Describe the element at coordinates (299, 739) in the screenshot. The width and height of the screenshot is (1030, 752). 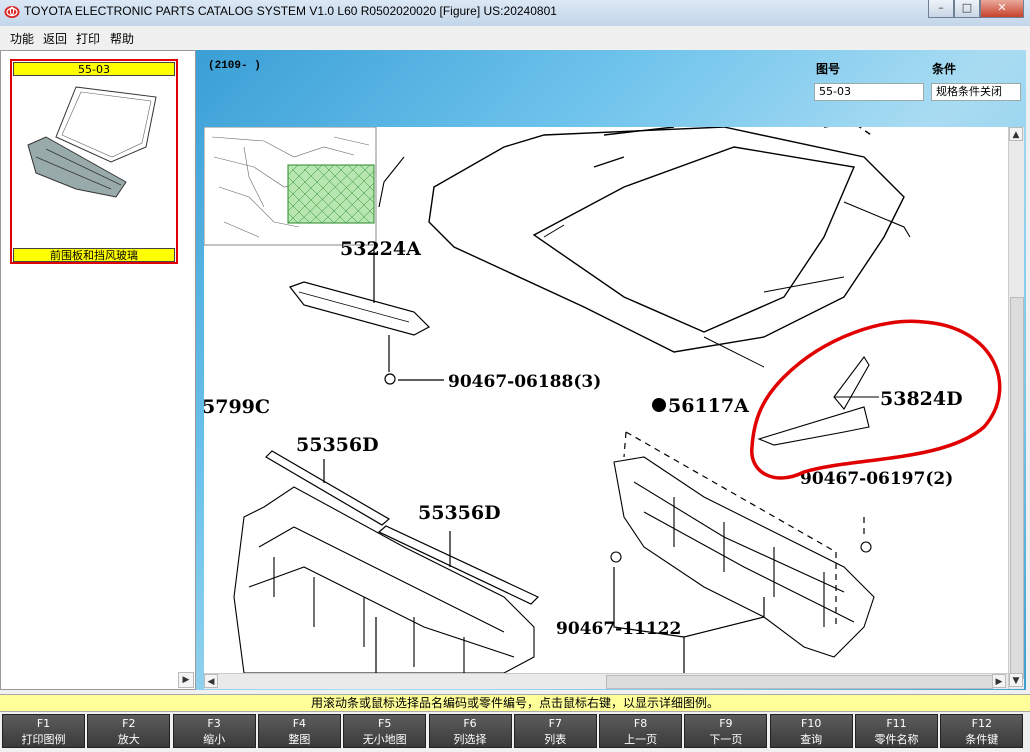
I see `fkey-label: 整图` at that location.